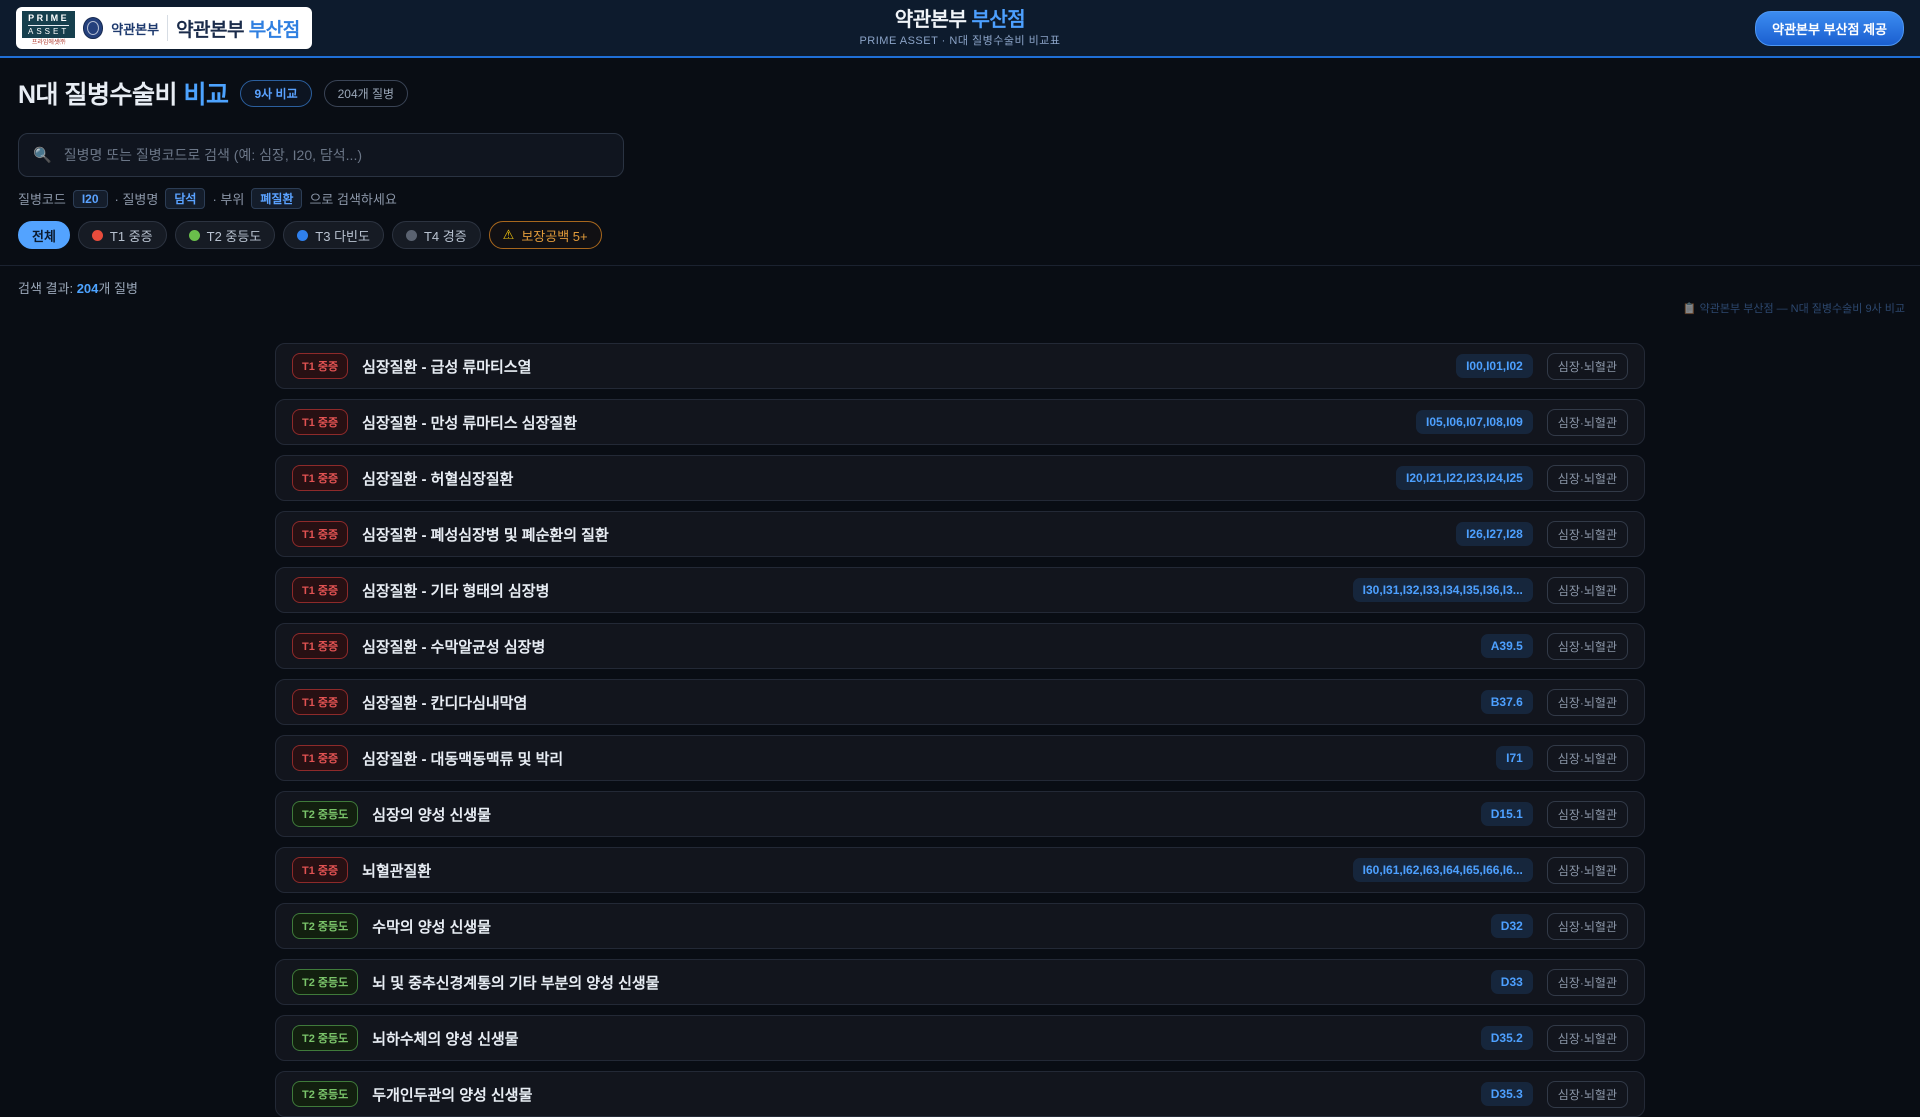 The image size is (1920, 1117). Describe the element at coordinates (452, 1095) in the screenshot. I see `disease-name: 두개인두관의 양성 신생물` at that location.